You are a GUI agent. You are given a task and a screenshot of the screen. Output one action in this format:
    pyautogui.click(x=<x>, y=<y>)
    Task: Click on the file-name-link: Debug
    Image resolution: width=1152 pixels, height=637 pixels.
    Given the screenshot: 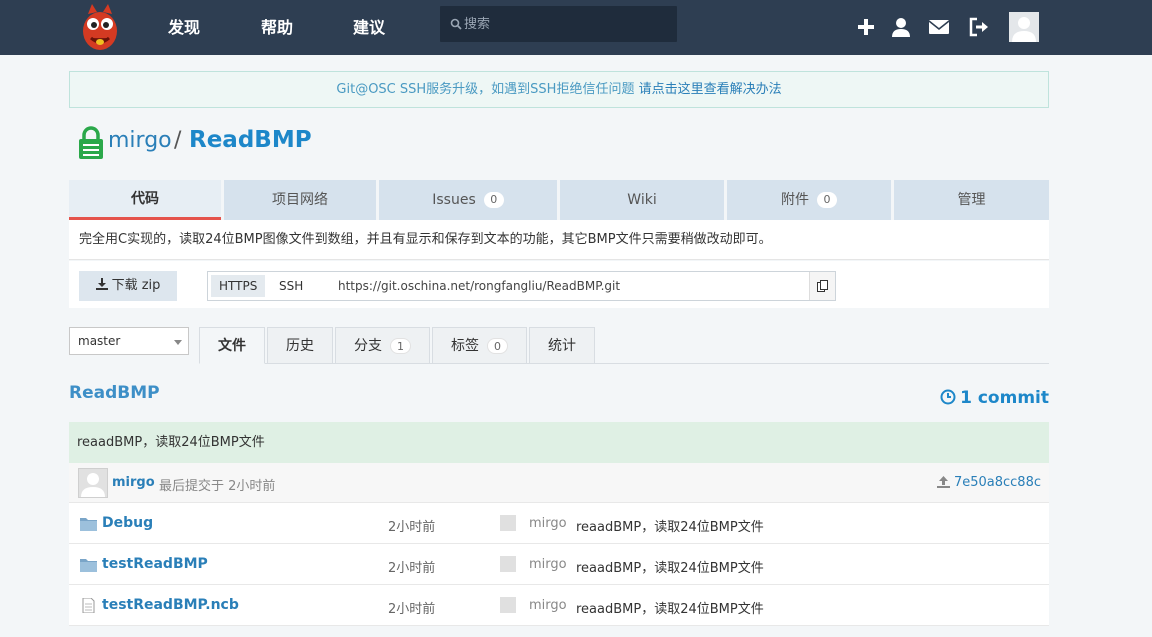 What is the action you would take?
    pyautogui.click(x=127, y=523)
    